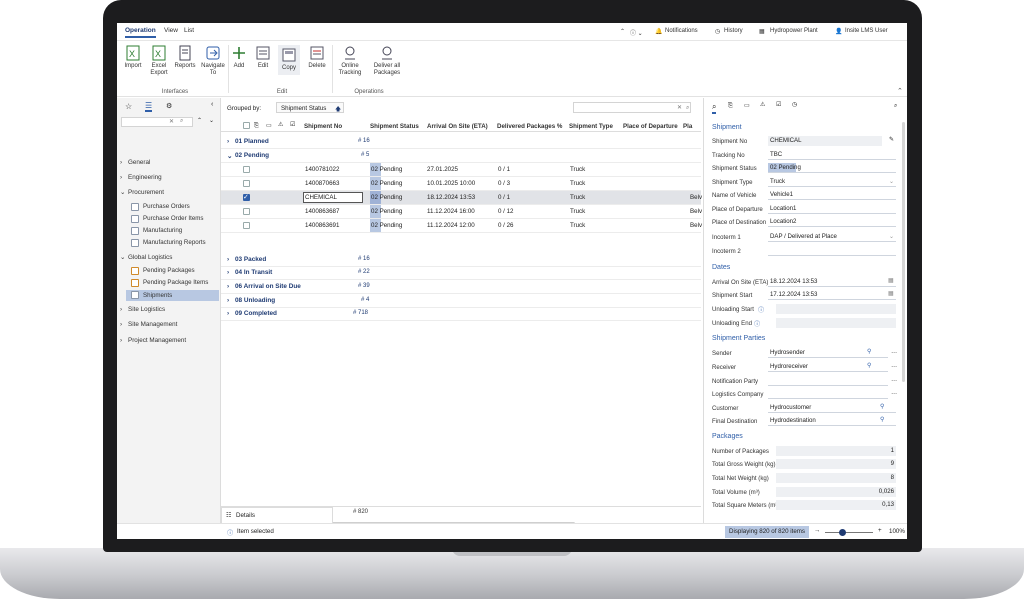 The width and height of the screenshot is (1024, 599). Describe the element at coordinates (832, 155) in the screenshot. I see `tracking-no-field: TBC` at that location.